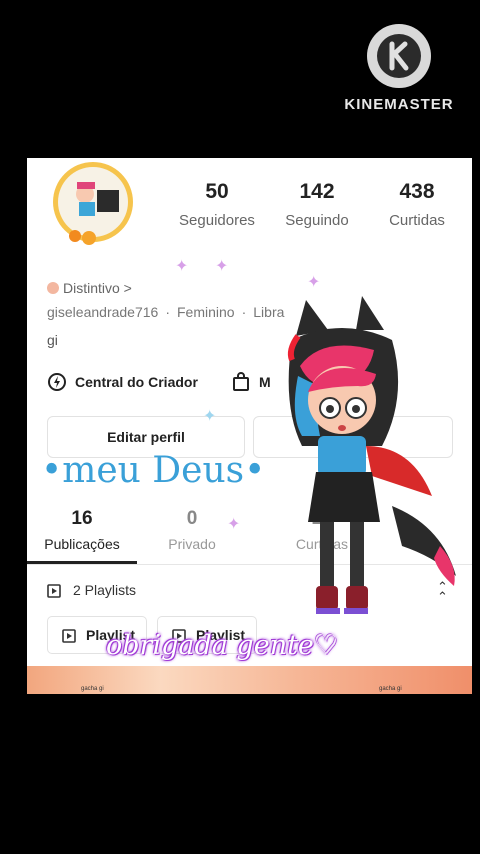 This screenshot has width=480, height=854. I want to click on tab-posts-count: 16, so click(82, 518).